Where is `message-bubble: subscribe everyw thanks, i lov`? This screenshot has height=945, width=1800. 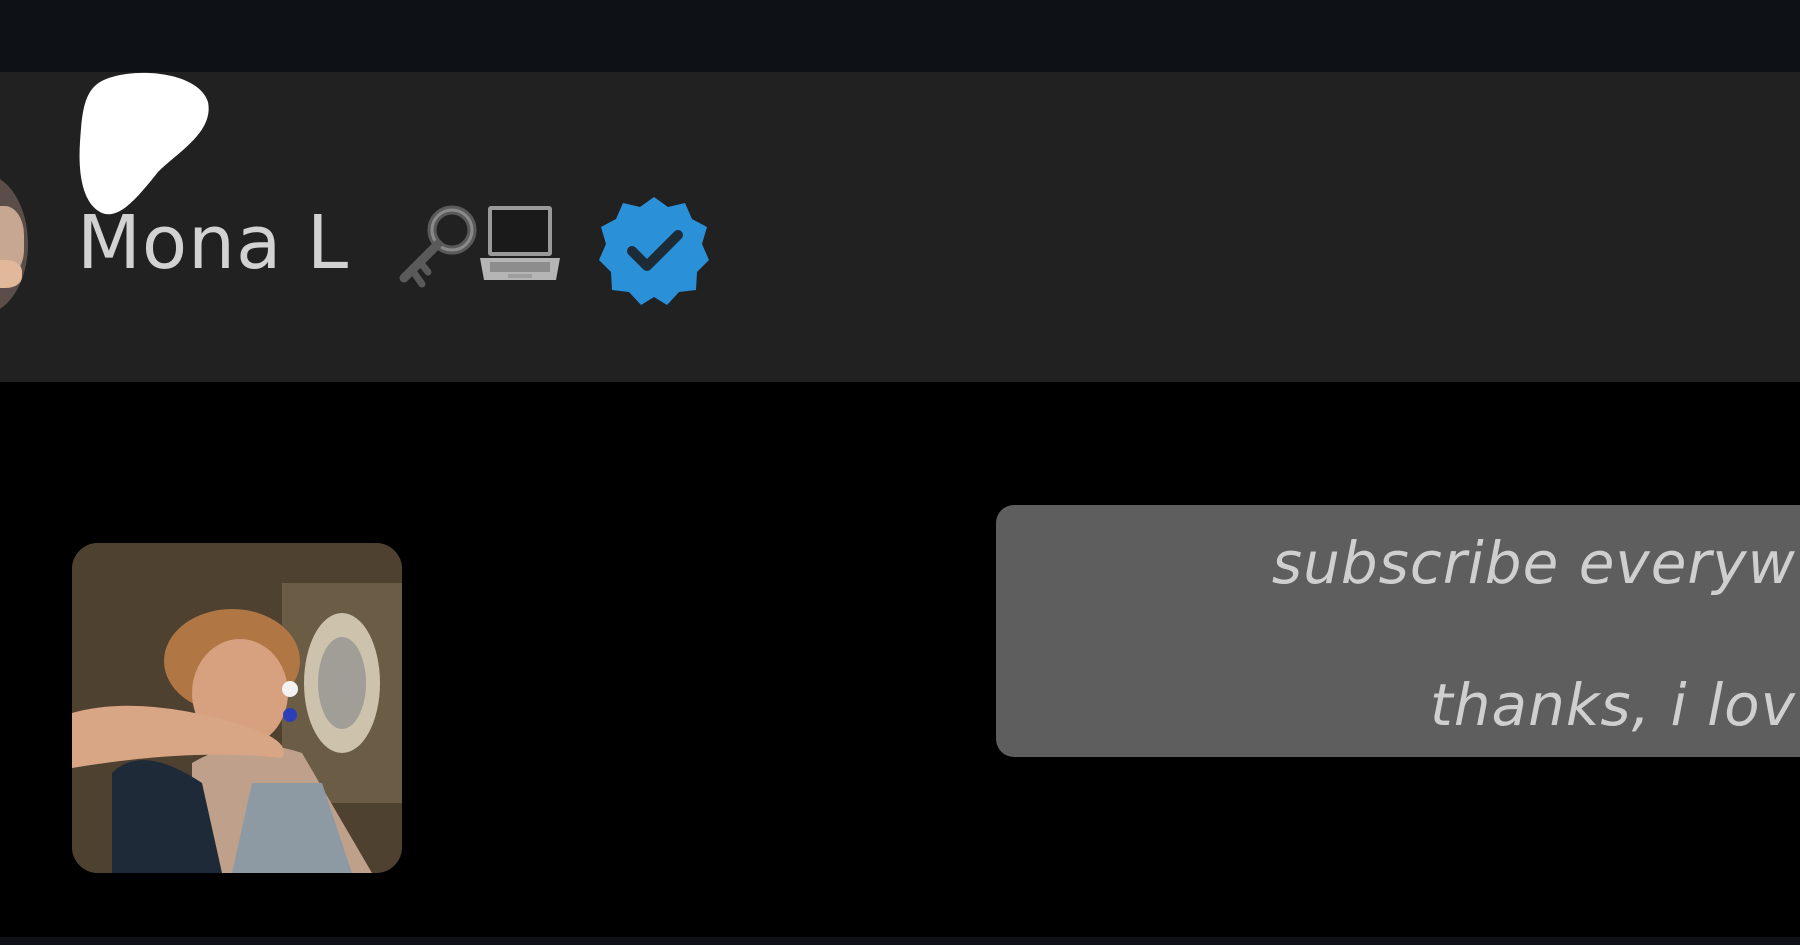 message-bubble: subscribe everyw thanks, i lov is located at coordinates (1398, 631).